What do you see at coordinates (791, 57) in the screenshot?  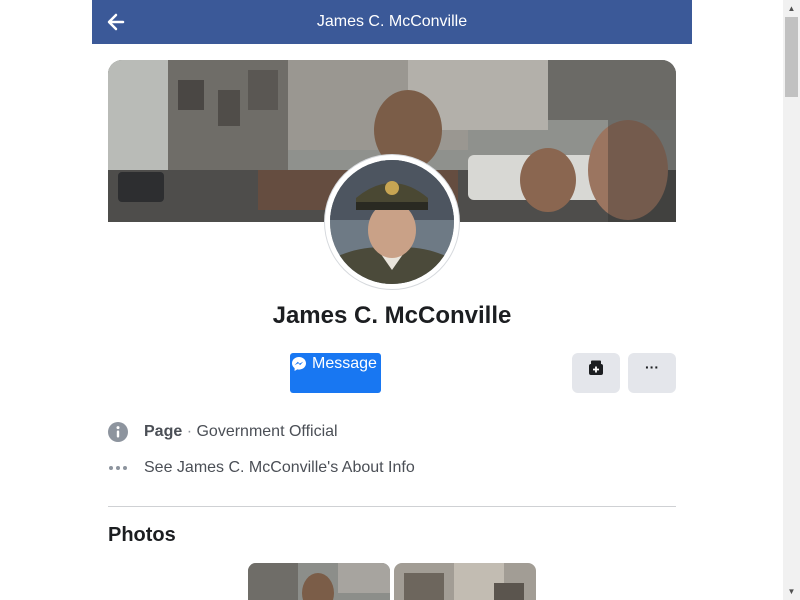 I see `scrollbar-thumb` at bounding box center [791, 57].